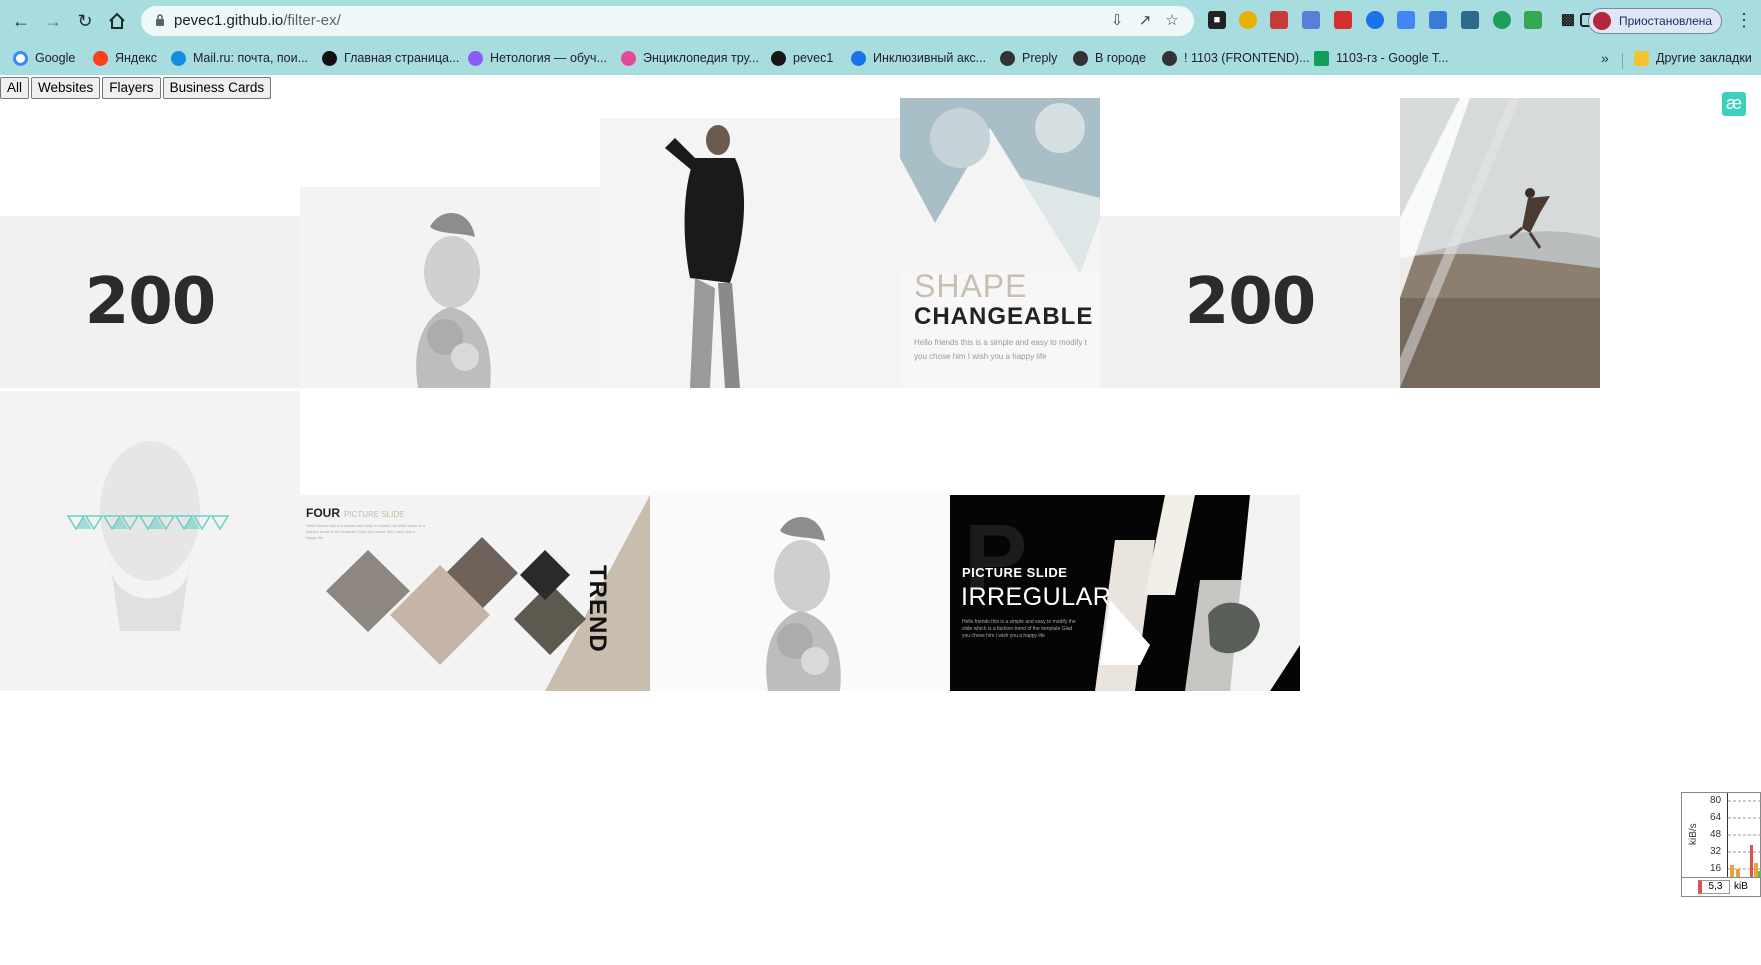 The width and height of the screenshot is (1761, 965). Describe the element at coordinates (53, 21) in the screenshot. I see `forward-icon: →` at that location.